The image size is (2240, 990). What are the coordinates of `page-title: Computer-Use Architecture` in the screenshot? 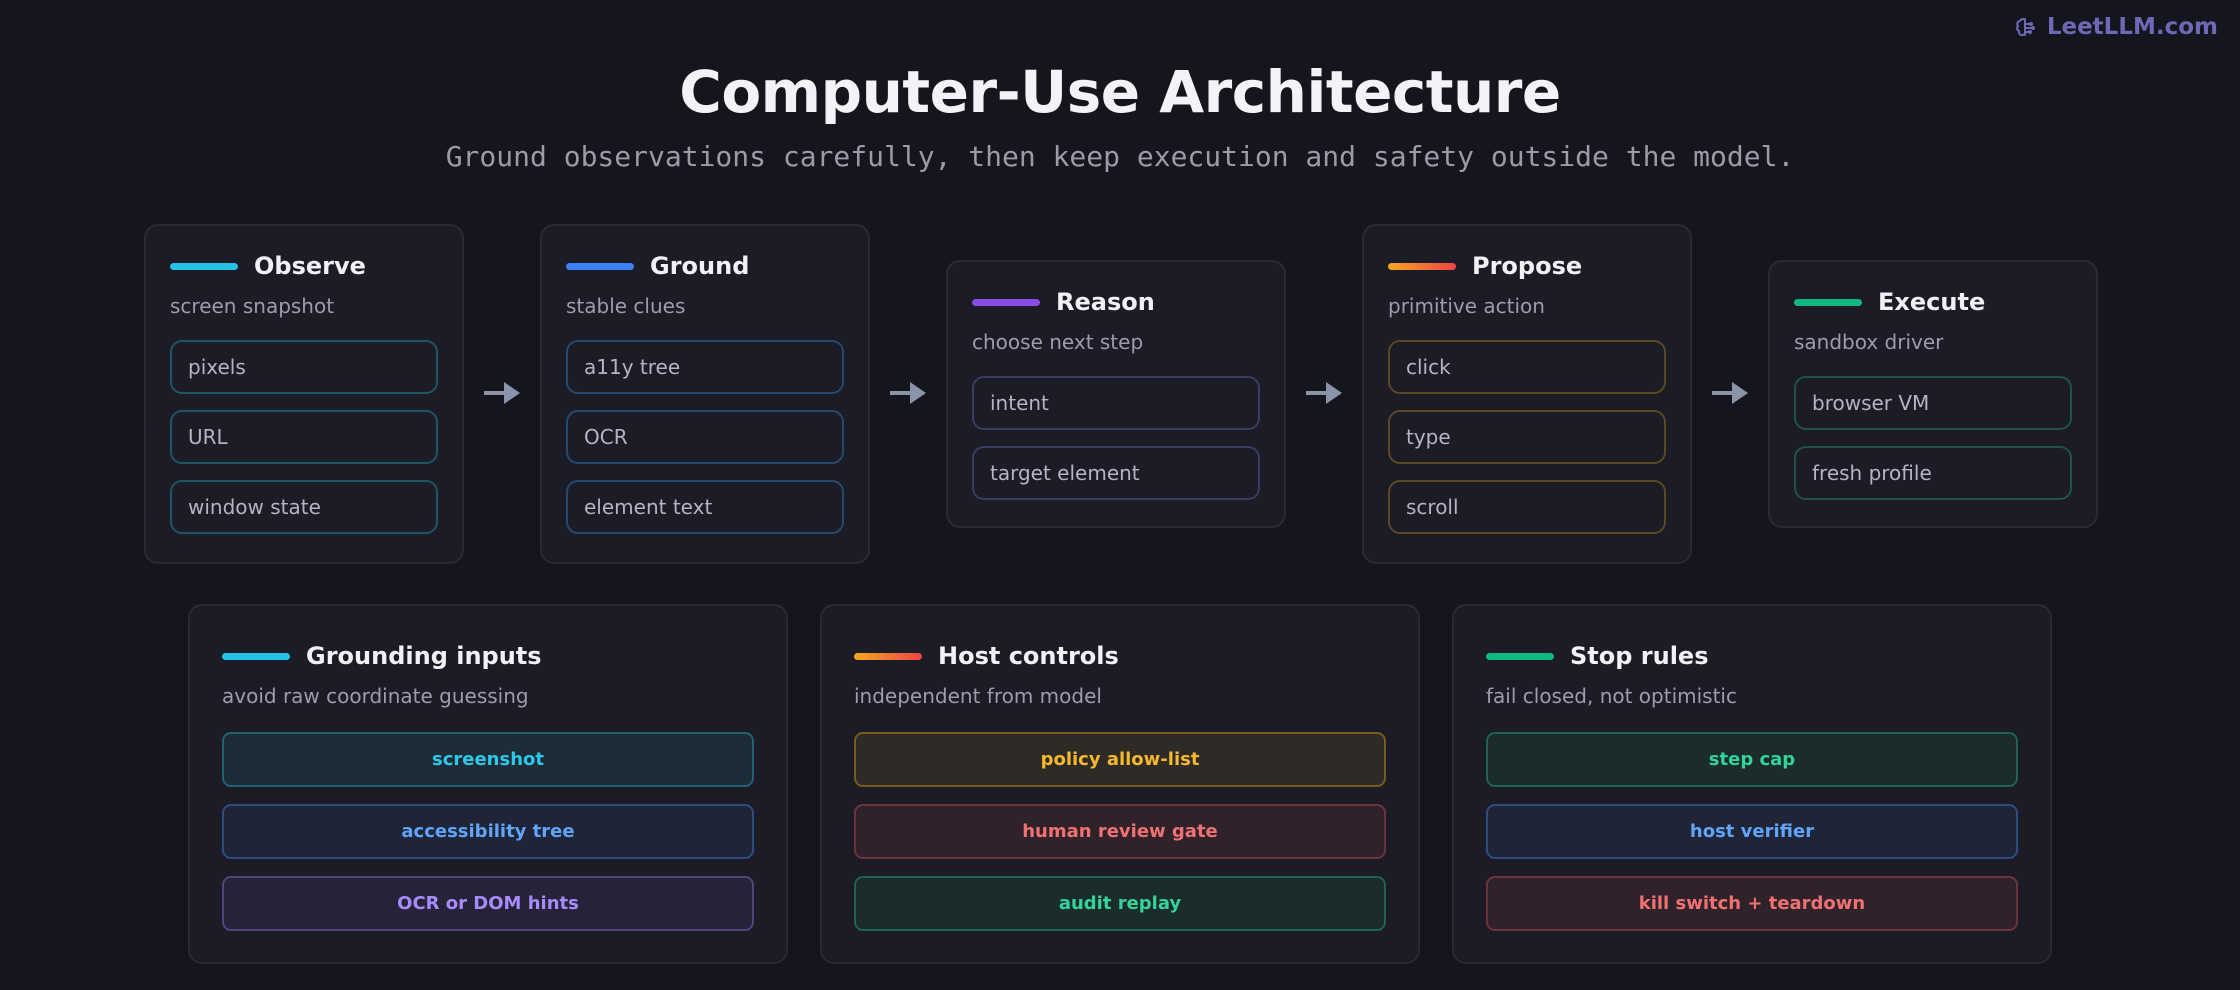 It's located at (1120, 92).